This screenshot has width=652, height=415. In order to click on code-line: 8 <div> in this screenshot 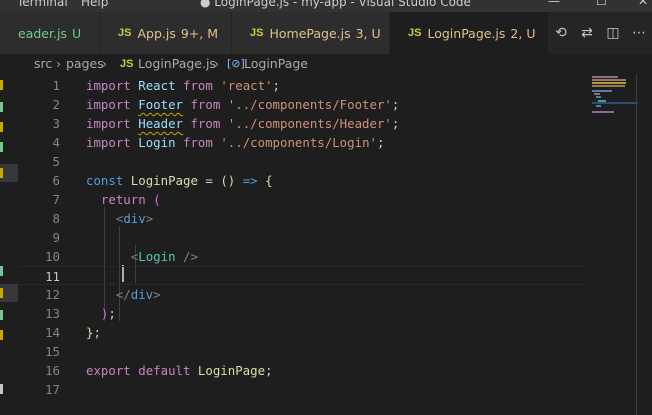, I will do `click(303, 218)`.